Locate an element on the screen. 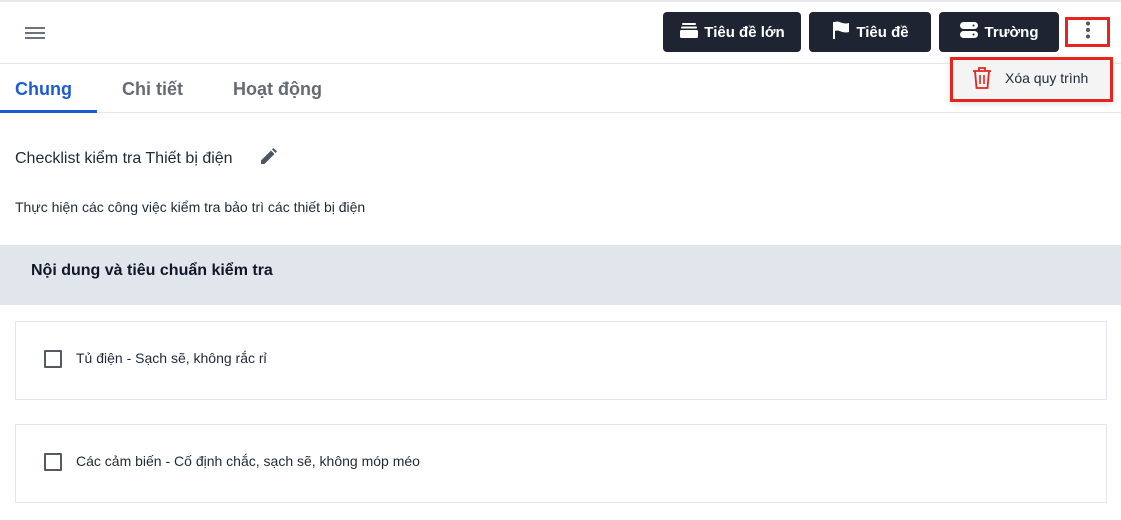 This screenshot has height=520, width=1121. pencil-icon is located at coordinates (268, 157).